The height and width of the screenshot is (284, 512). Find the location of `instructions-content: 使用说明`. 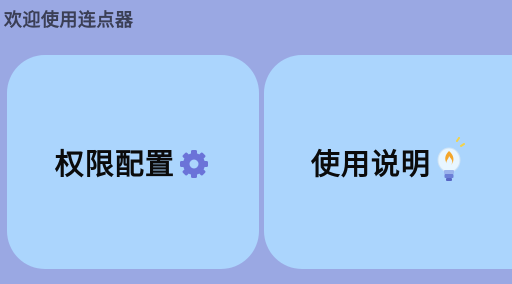

instructions-content: 使用说明 is located at coordinates (387, 163).